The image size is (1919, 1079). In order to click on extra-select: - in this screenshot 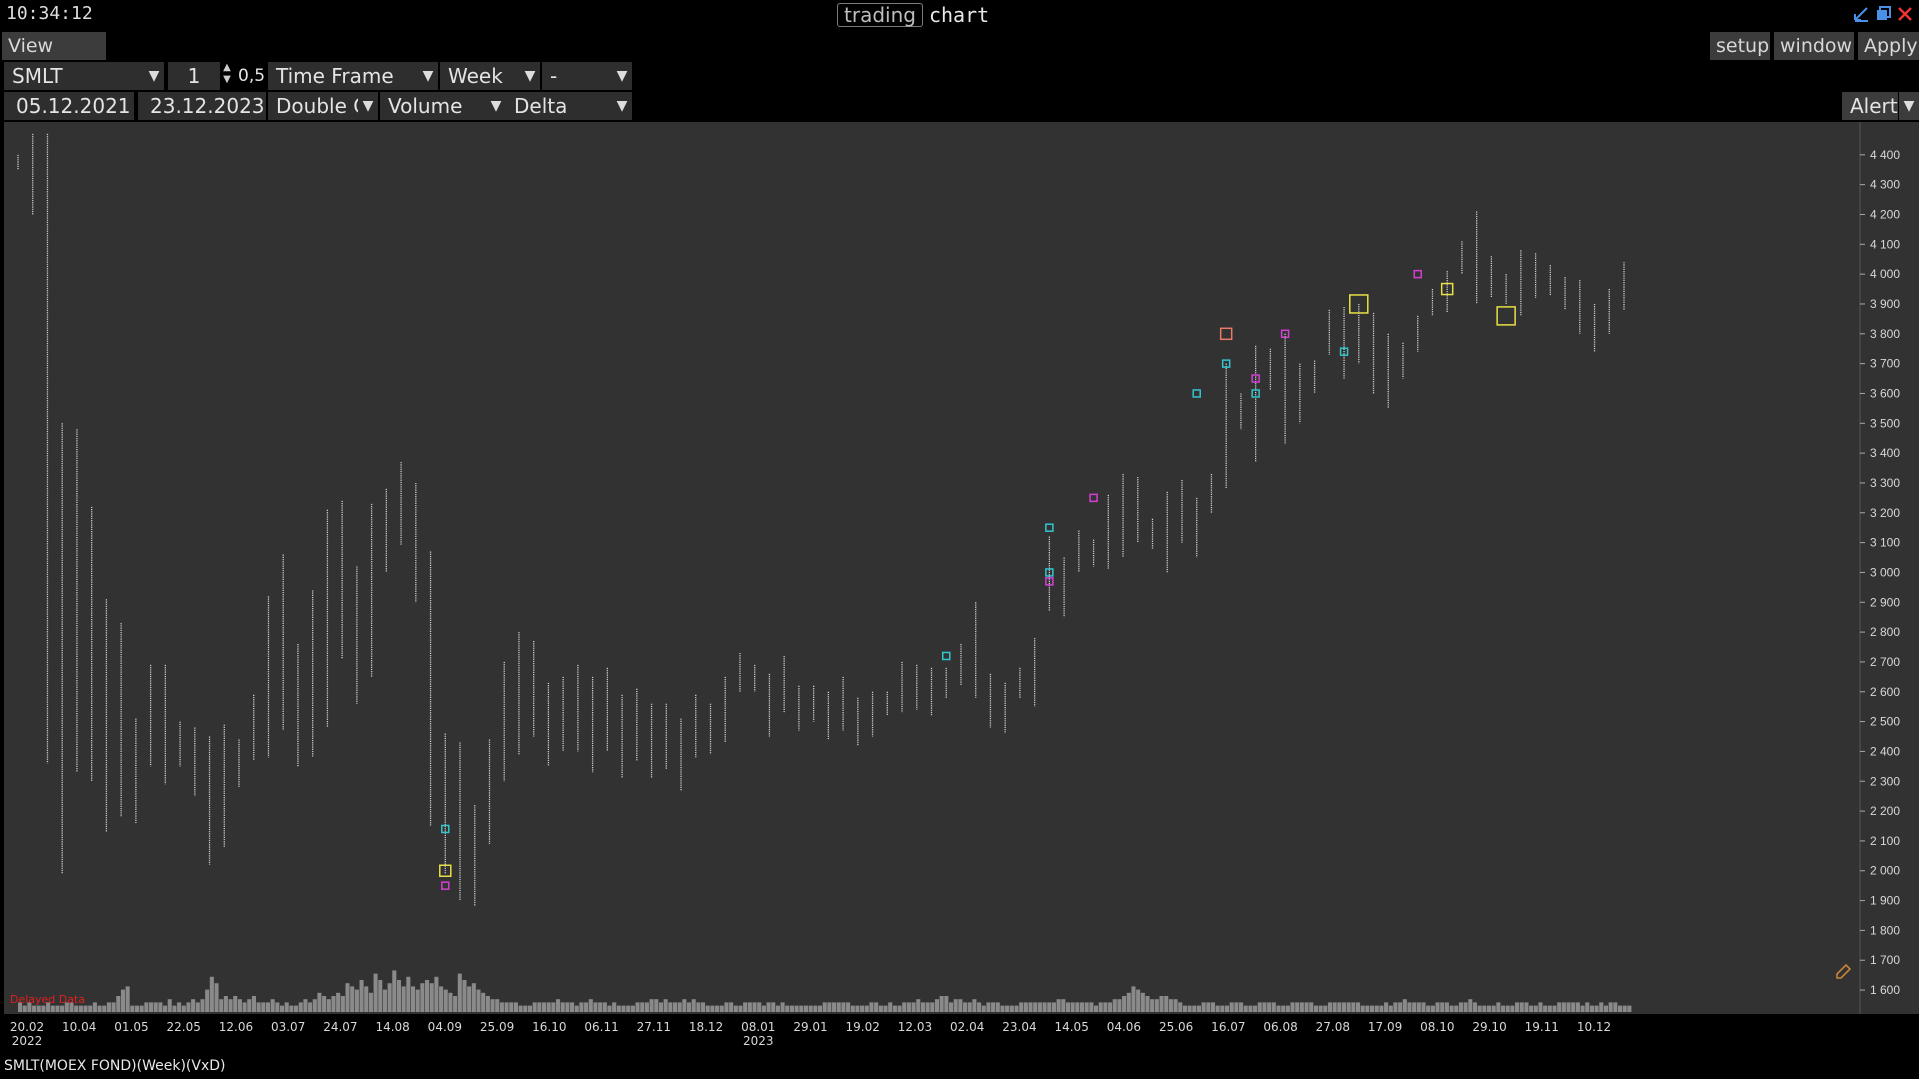, I will do `click(582, 76)`.